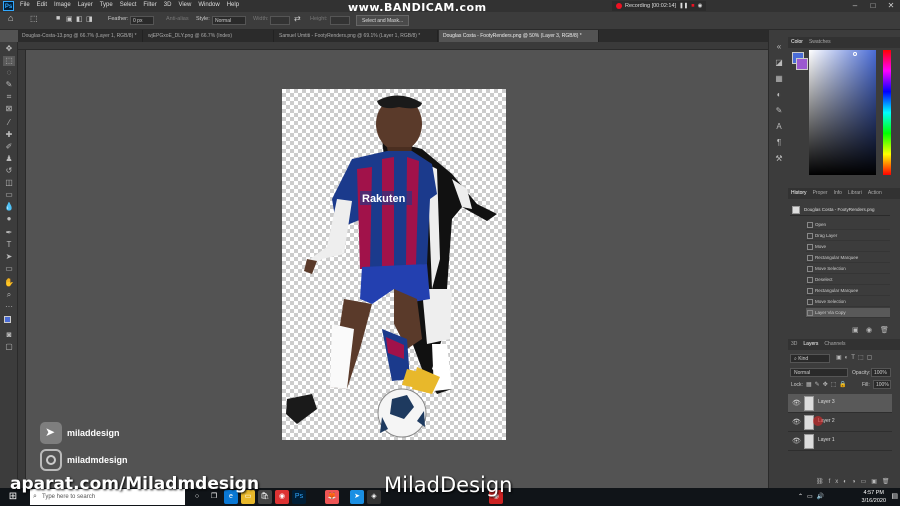 The width and height of the screenshot is (900, 506). Describe the element at coordinates (840, 403) in the screenshot. I see `layer-row: 👁 Layer 3` at that location.